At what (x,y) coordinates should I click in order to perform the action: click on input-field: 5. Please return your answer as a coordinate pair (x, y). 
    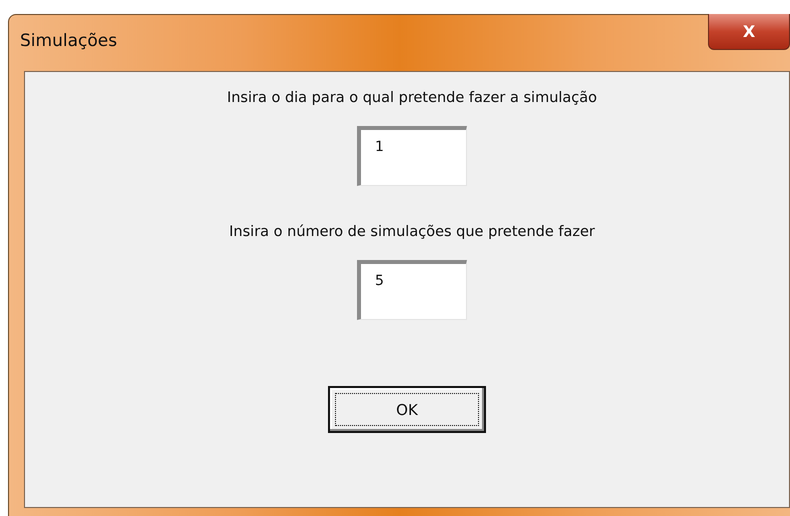
    Looking at the image, I should click on (412, 290).